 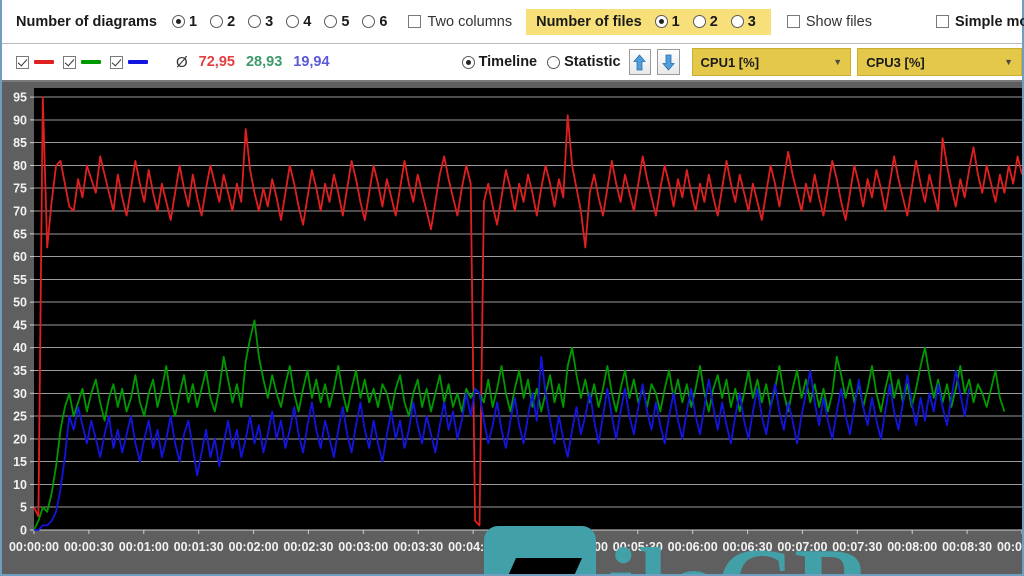 What do you see at coordinates (730, 62) in the screenshot?
I see `series-select-1-value: CPU1 [%]` at bounding box center [730, 62].